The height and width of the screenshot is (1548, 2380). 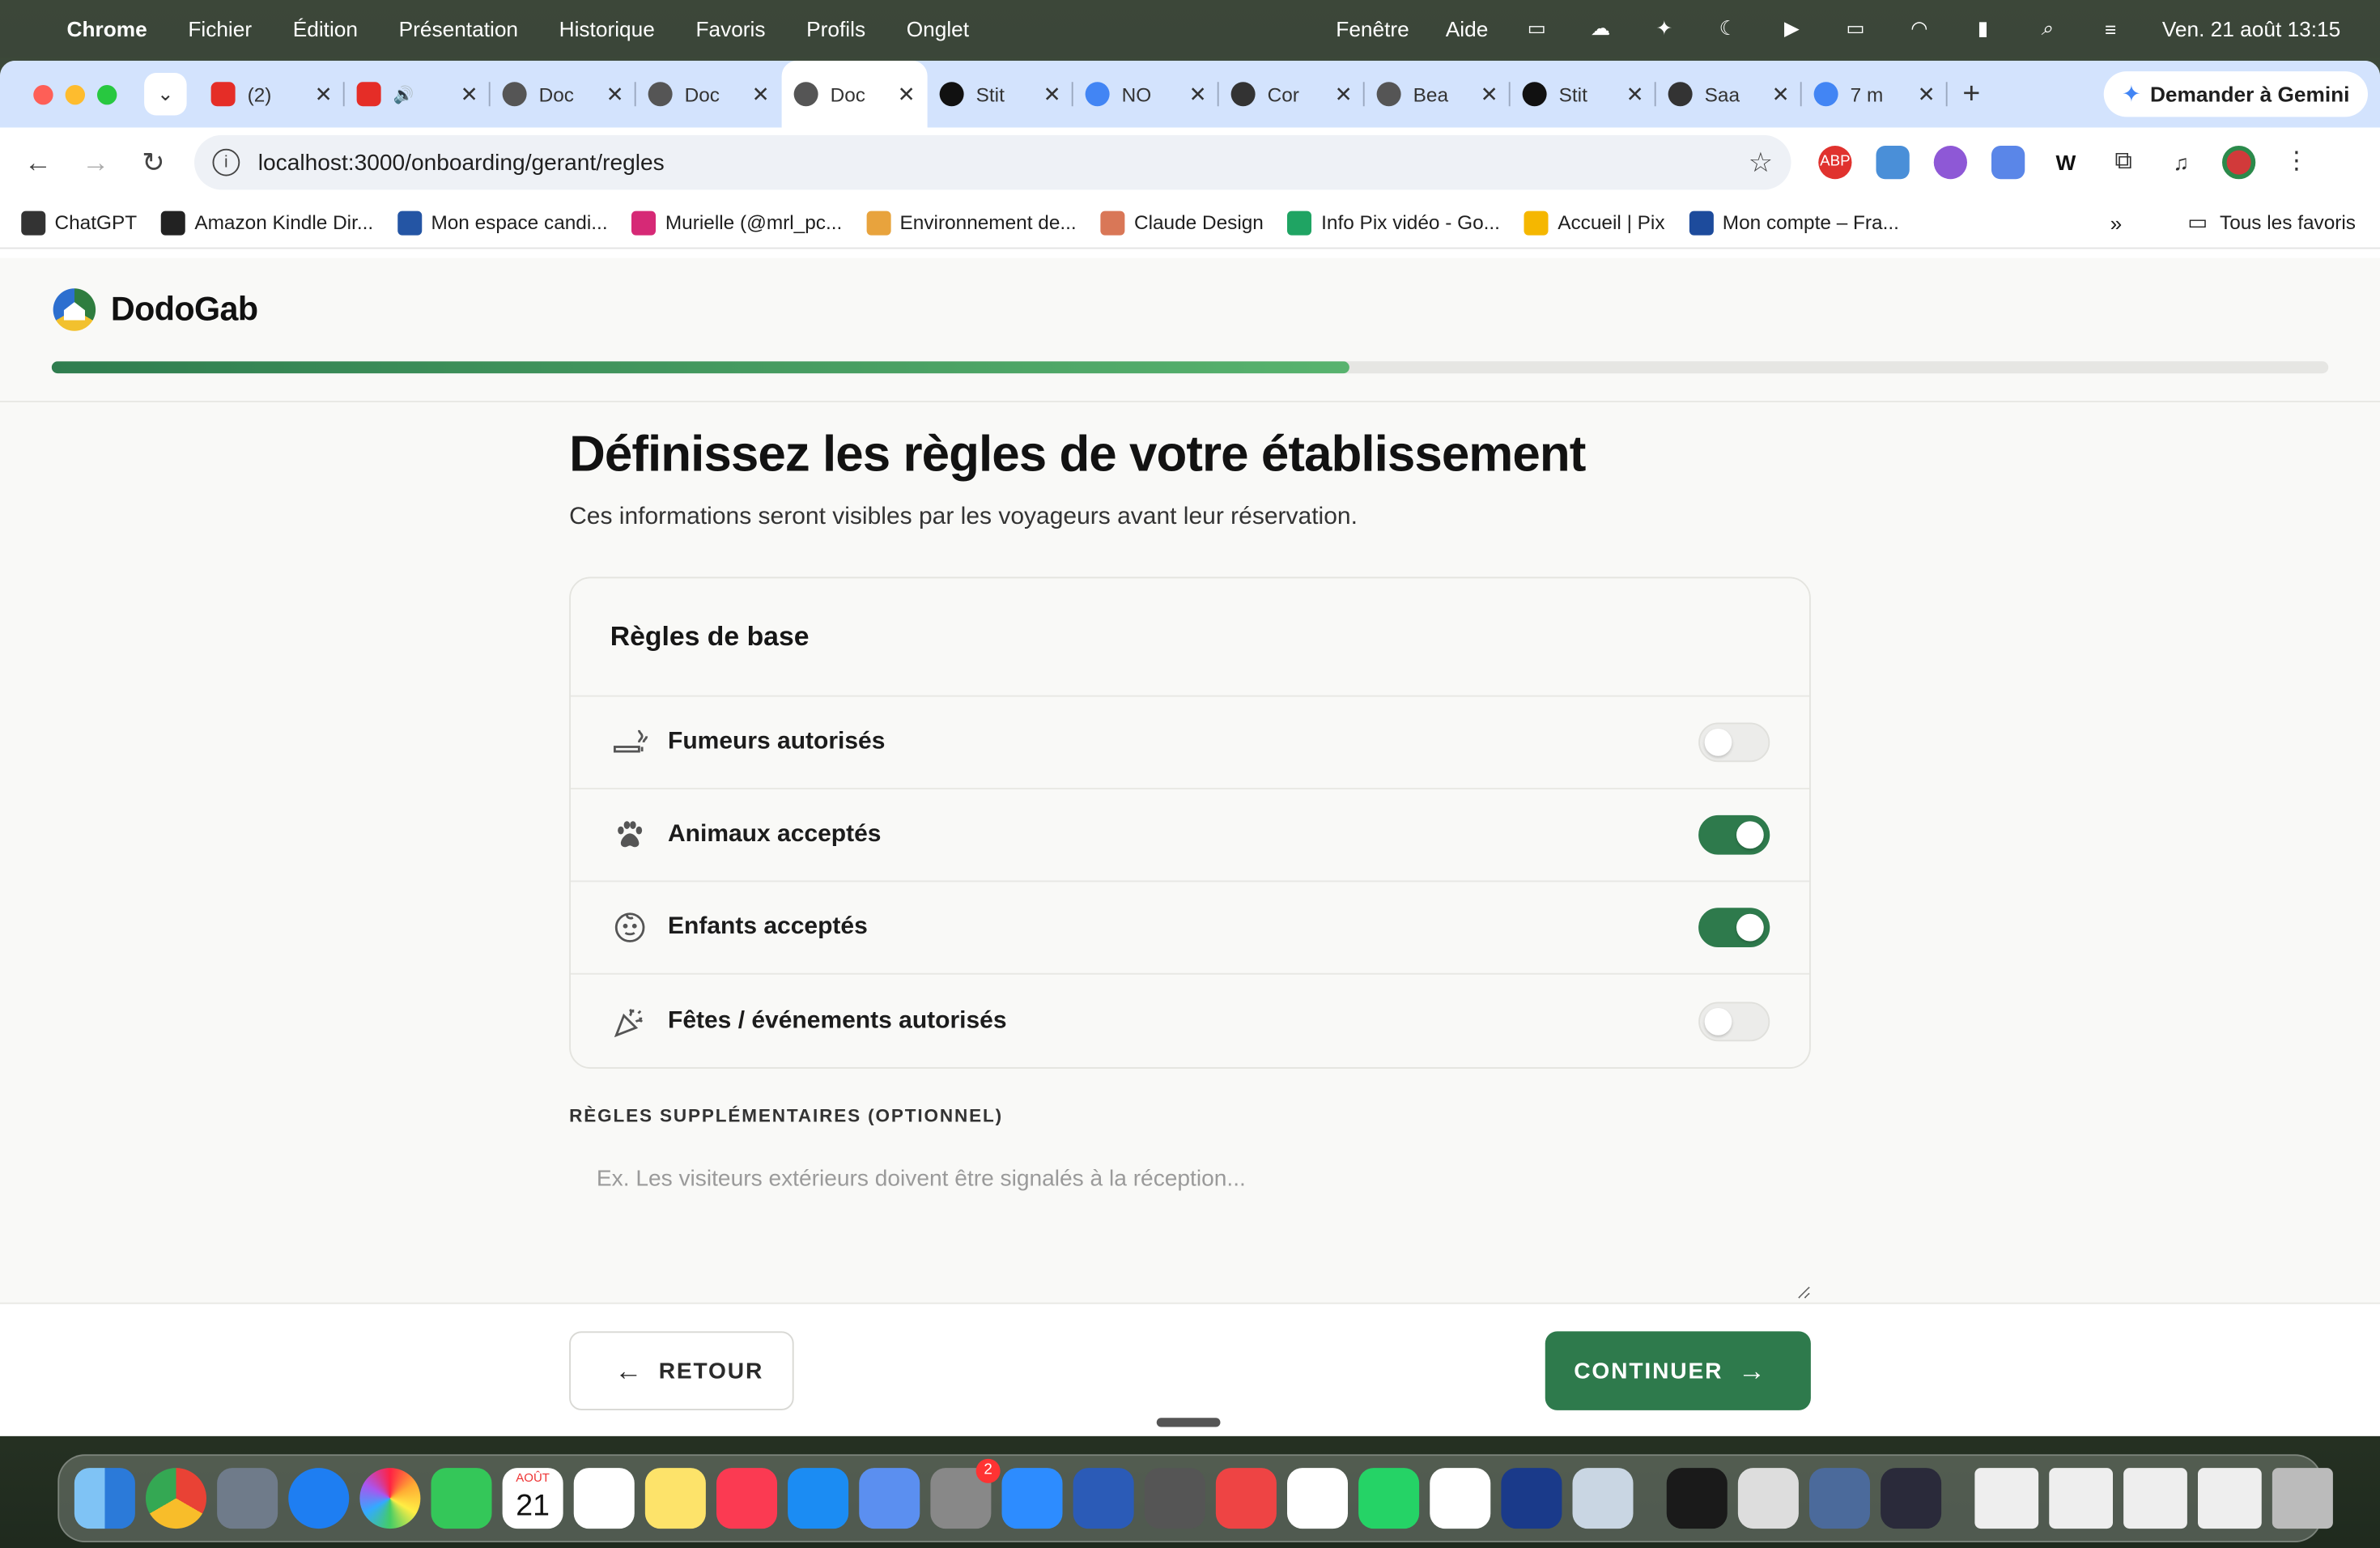 I want to click on resize-handle, so click(x=1188, y=1422).